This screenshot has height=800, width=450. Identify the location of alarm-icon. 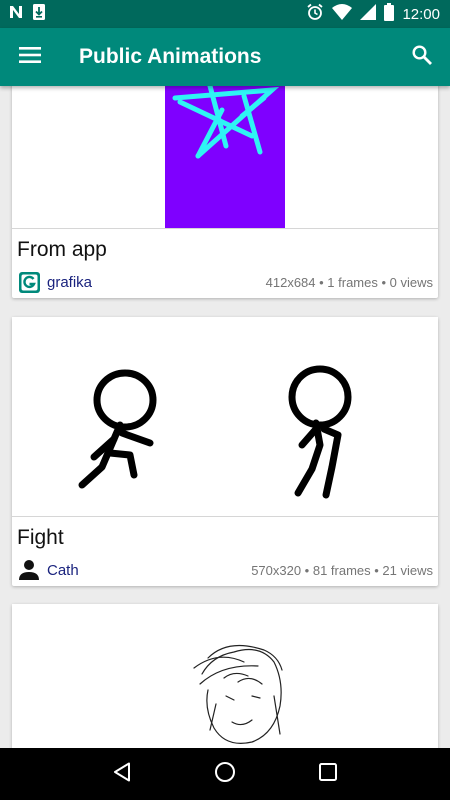
(315, 14).